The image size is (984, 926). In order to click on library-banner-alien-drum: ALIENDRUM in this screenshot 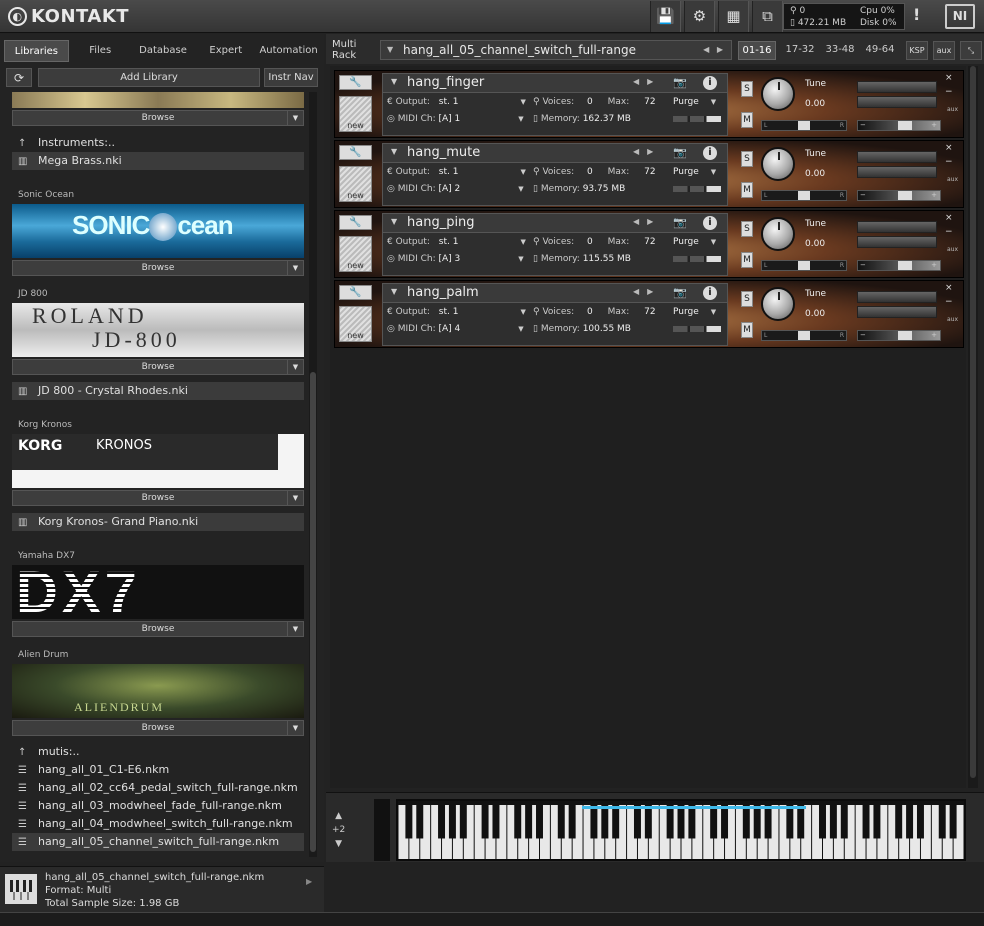, I will do `click(158, 691)`.